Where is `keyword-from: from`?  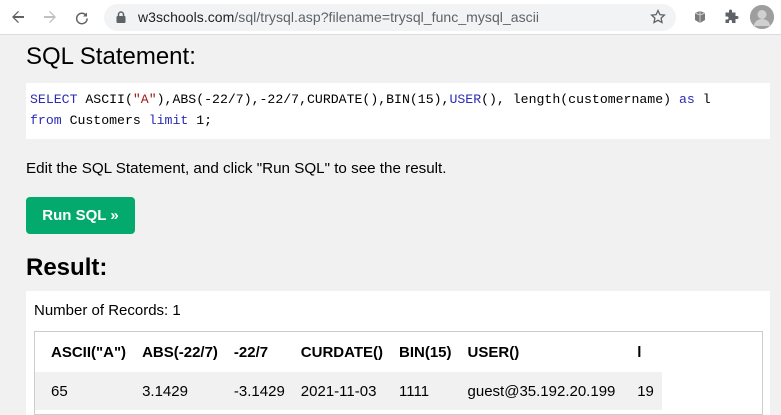
keyword-from: from is located at coordinates (46, 120).